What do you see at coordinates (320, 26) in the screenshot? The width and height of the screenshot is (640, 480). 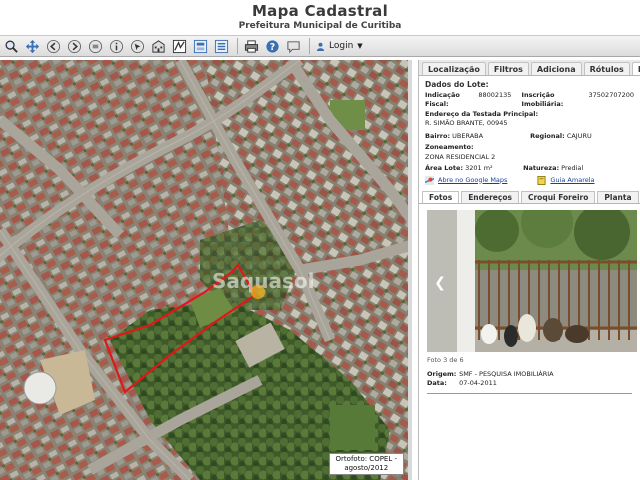 I see `page-subtitle: Prefeitura Municipal de Curitiba` at bounding box center [320, 26].